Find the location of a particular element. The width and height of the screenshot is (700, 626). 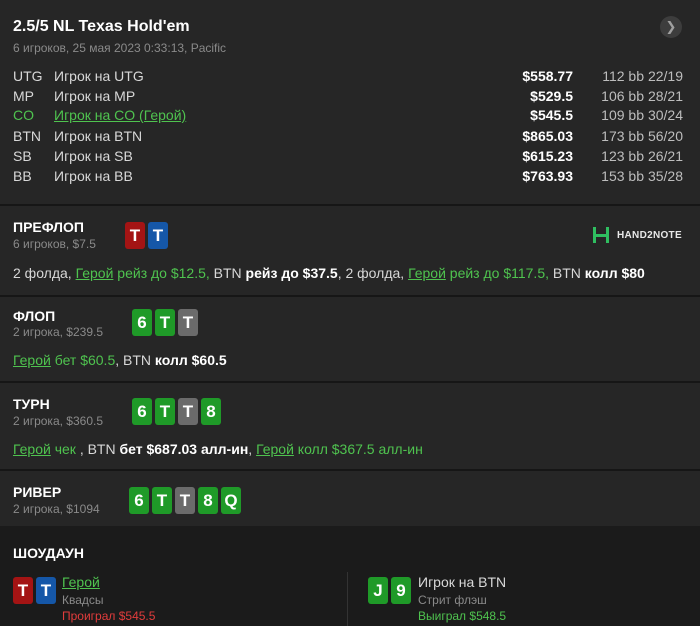

action-text: колл $60.5 is located at coordinates (190, 360).